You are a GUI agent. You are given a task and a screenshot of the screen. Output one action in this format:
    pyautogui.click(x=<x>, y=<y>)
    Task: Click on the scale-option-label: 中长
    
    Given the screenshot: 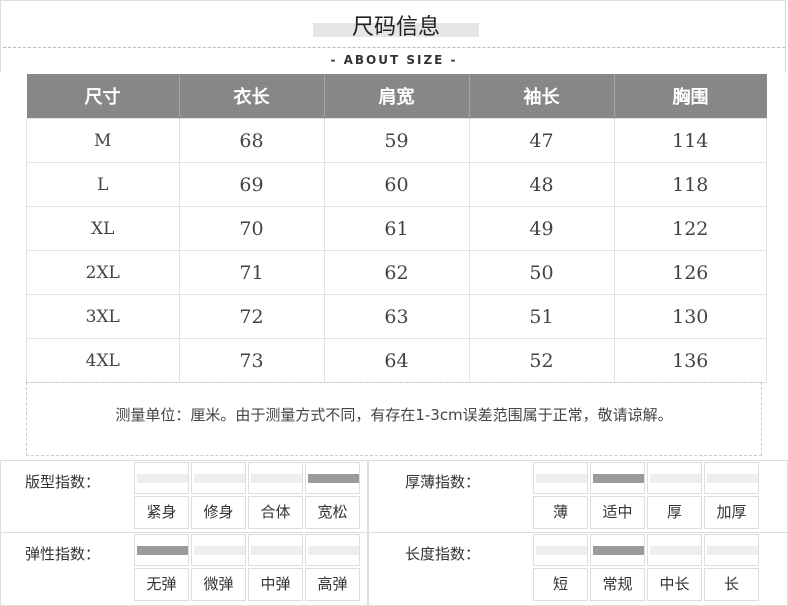 What is the action you would take?
    pyautogui.click(x=674, y=584)
    